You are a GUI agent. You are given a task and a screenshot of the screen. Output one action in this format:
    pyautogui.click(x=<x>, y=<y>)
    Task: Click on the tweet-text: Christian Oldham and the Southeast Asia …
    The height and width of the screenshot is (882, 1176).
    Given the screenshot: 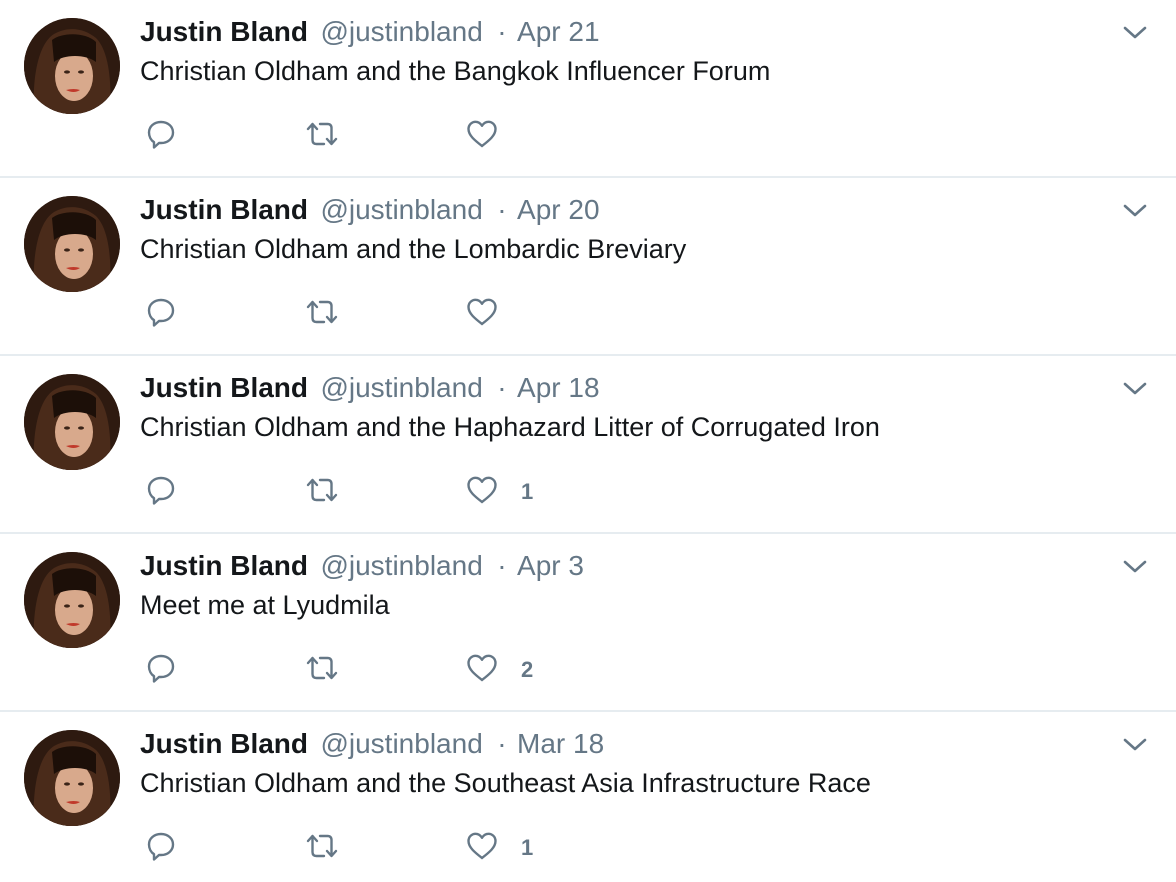 What is the action you would take?
    pyautogui.click(x=505, y=783)
    